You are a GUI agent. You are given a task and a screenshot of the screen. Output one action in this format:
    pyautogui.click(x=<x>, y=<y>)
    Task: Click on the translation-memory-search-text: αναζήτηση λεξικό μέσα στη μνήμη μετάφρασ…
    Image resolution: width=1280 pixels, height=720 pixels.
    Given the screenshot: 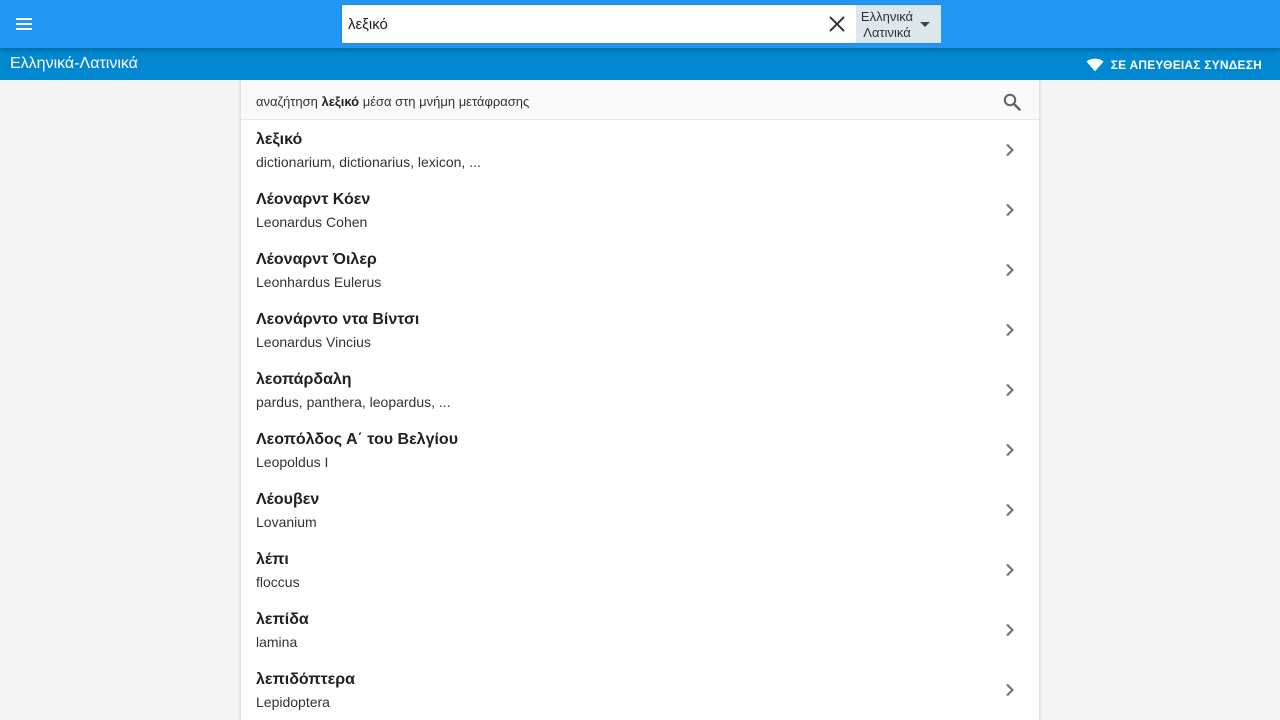 What is the action you would take?
    pyautogui.click(x=392, y=101)
    